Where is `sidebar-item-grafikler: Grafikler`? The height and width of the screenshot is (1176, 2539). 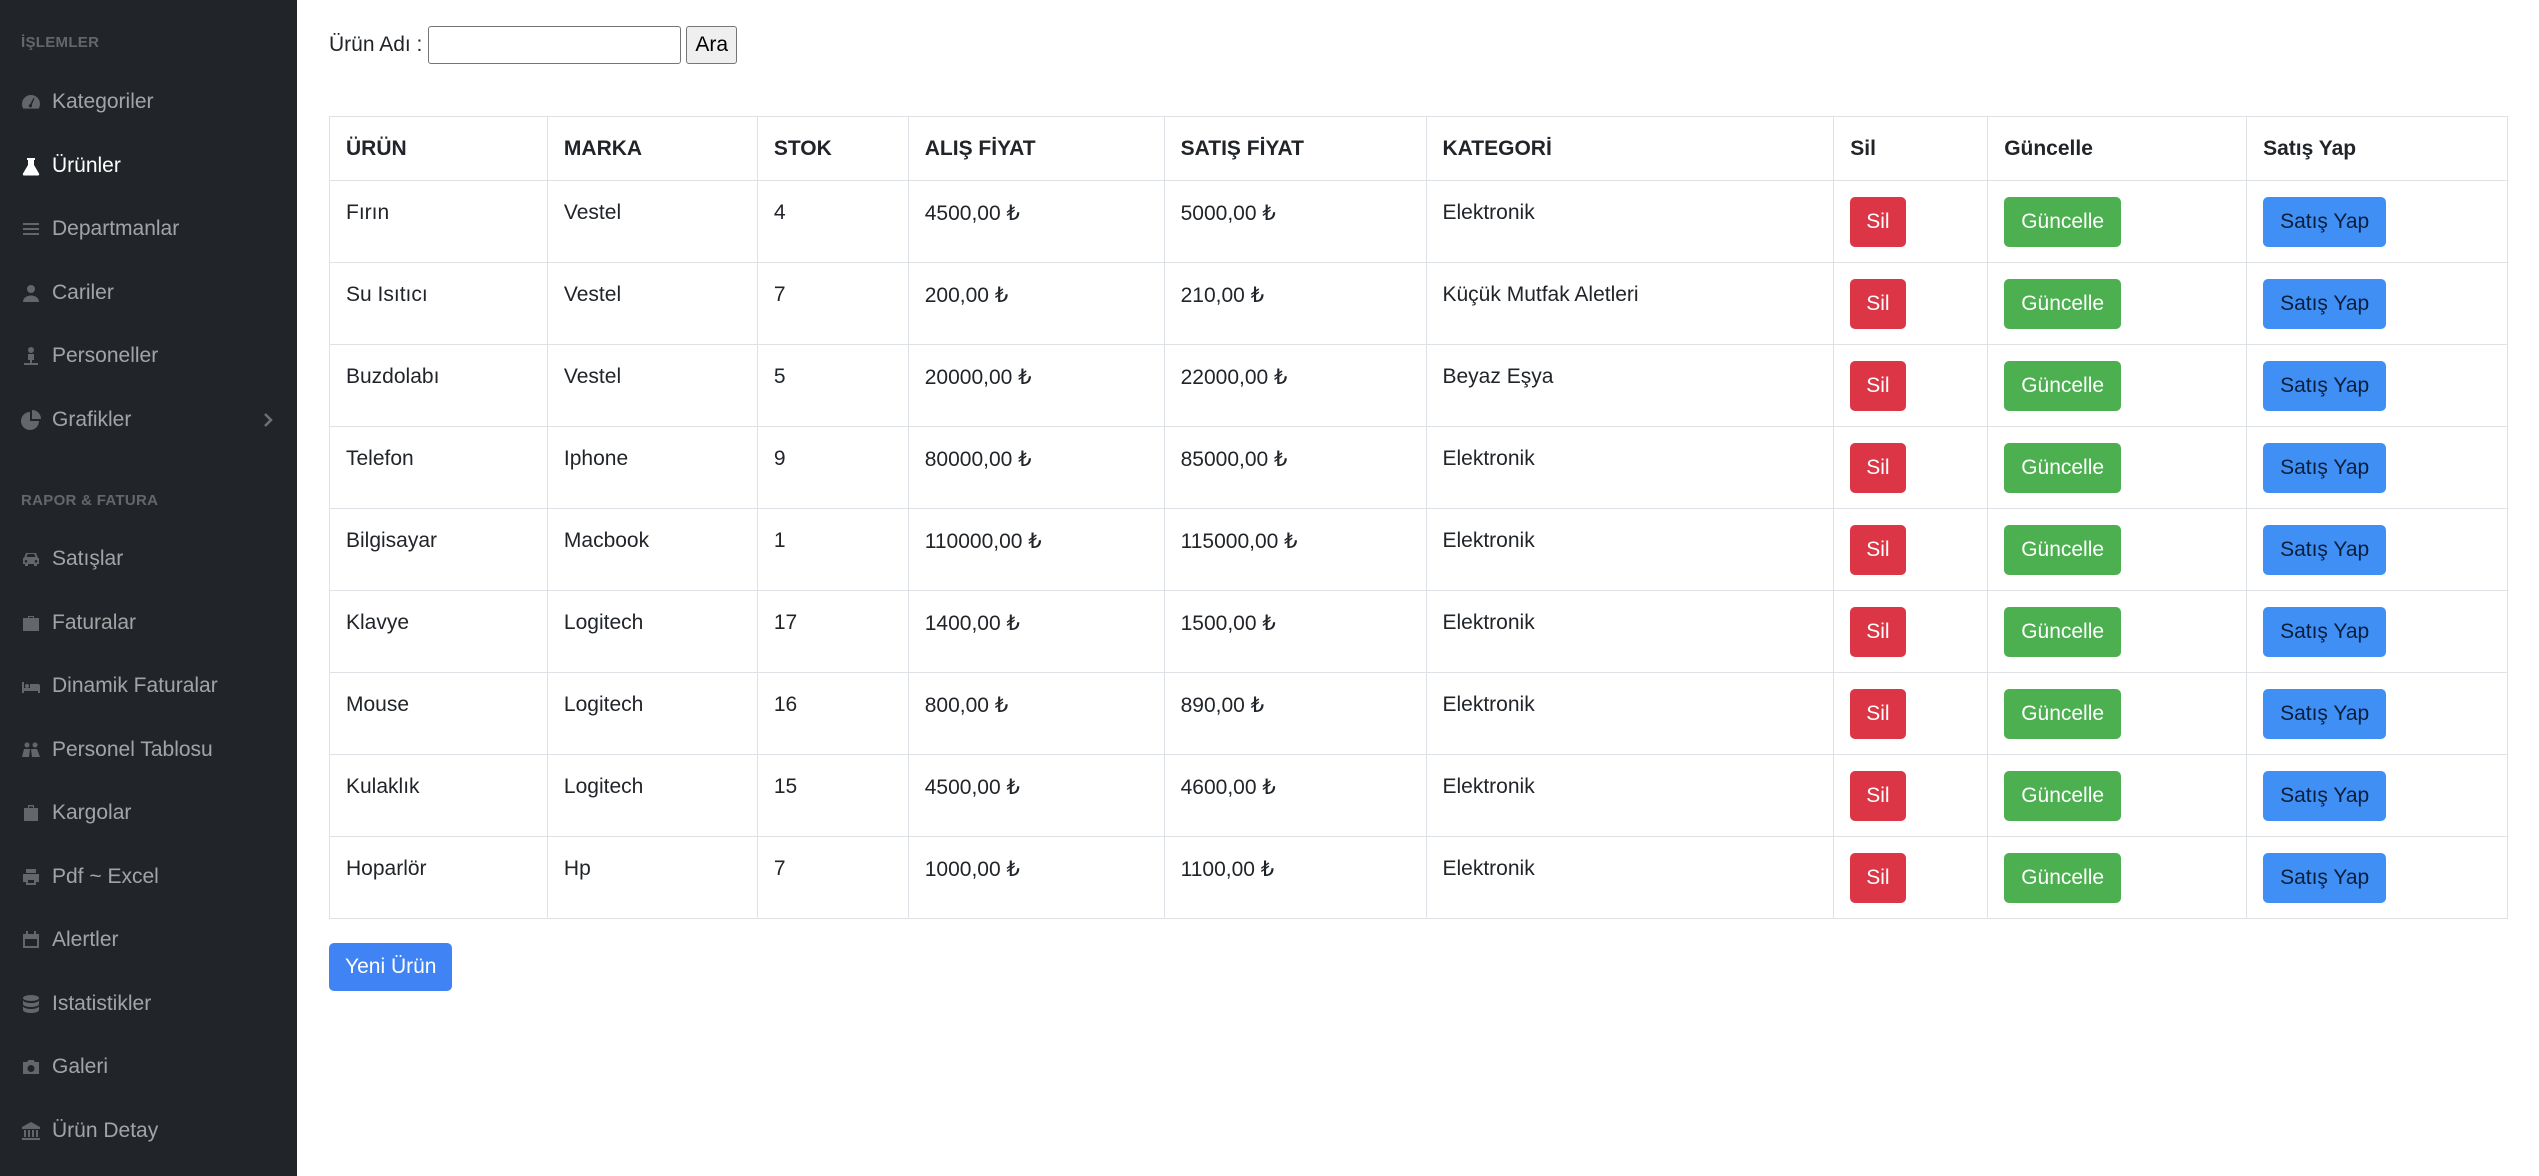 sidebar-item-grafikler: Grafikler is located at coordinates (148, 420).